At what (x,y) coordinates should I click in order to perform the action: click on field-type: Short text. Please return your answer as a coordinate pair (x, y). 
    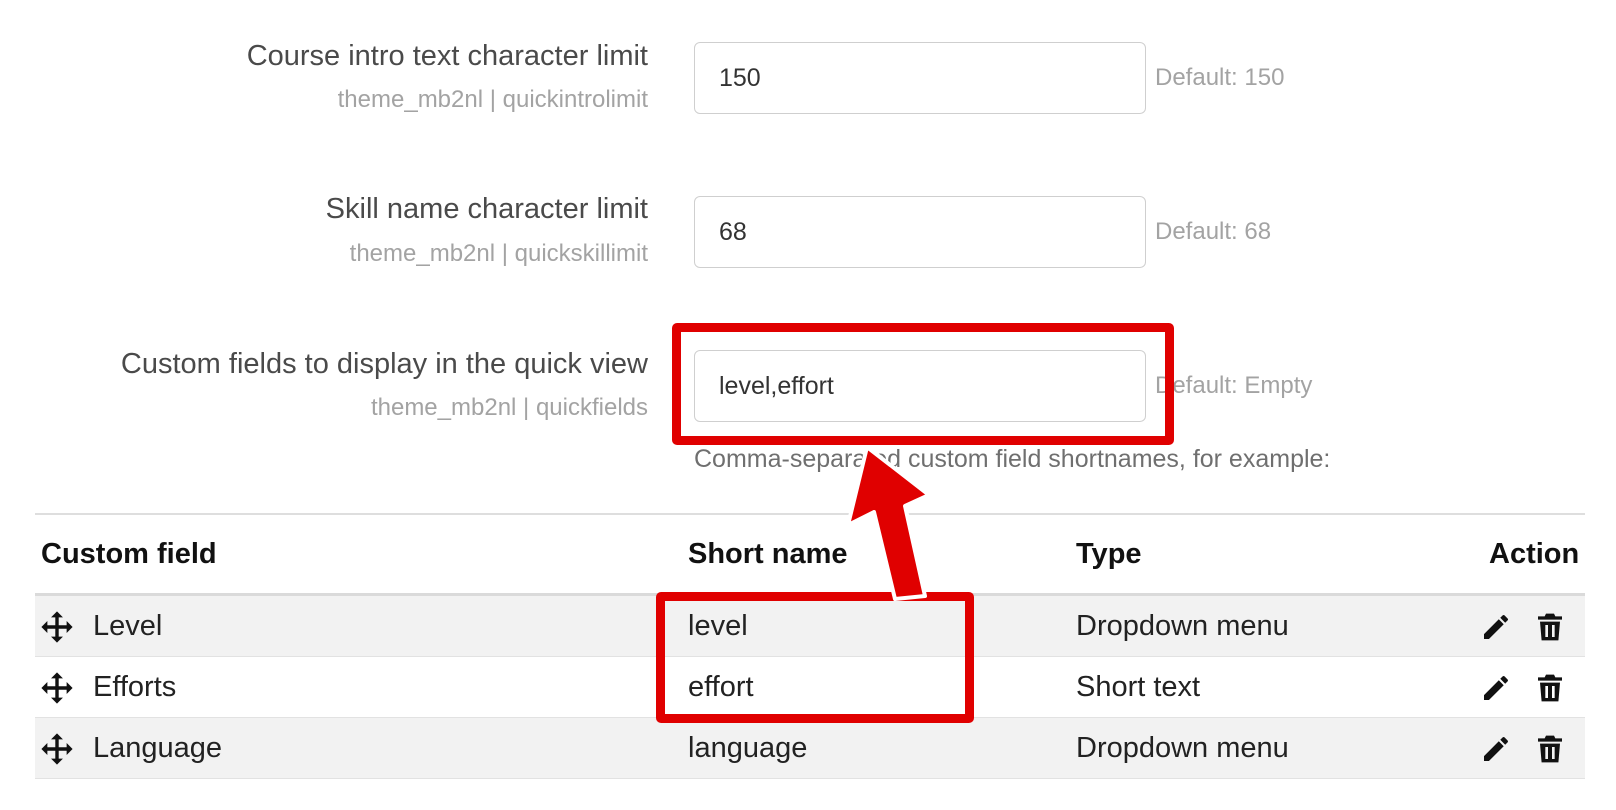
    Looking at the image, I should click on (1138, 687).